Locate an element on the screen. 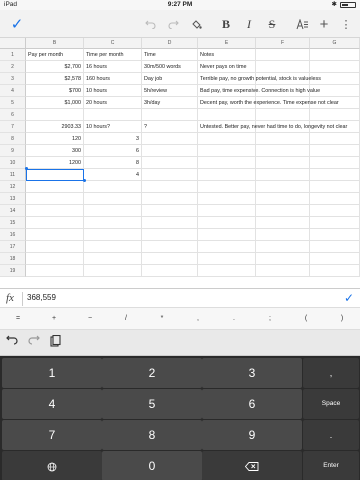 The width and height of the screenshot is (360, 480). keyboard-undo-button is located at coordinates (12, 341).